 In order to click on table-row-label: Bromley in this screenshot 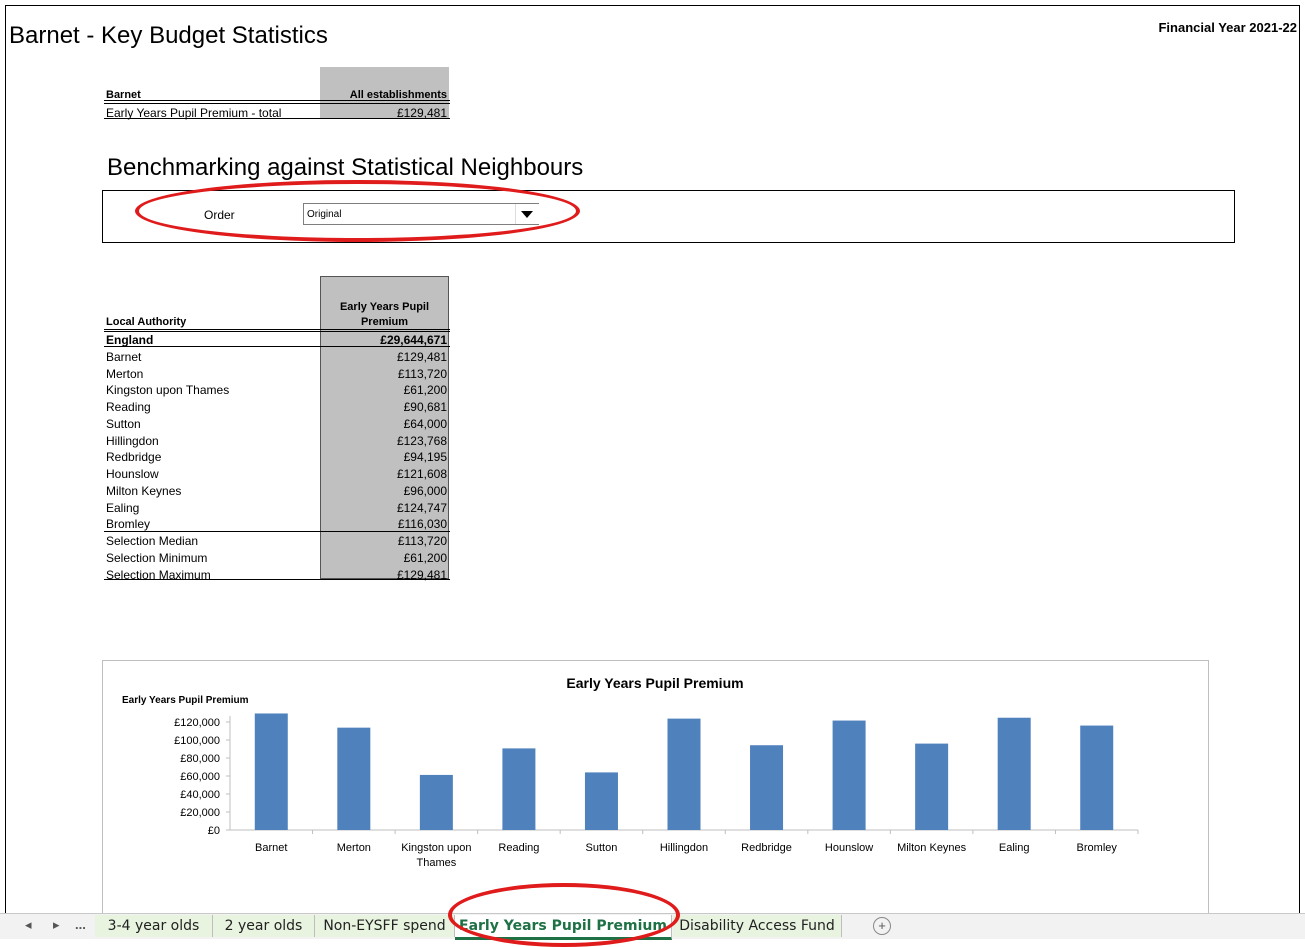, I will do `click(128, 524)`.